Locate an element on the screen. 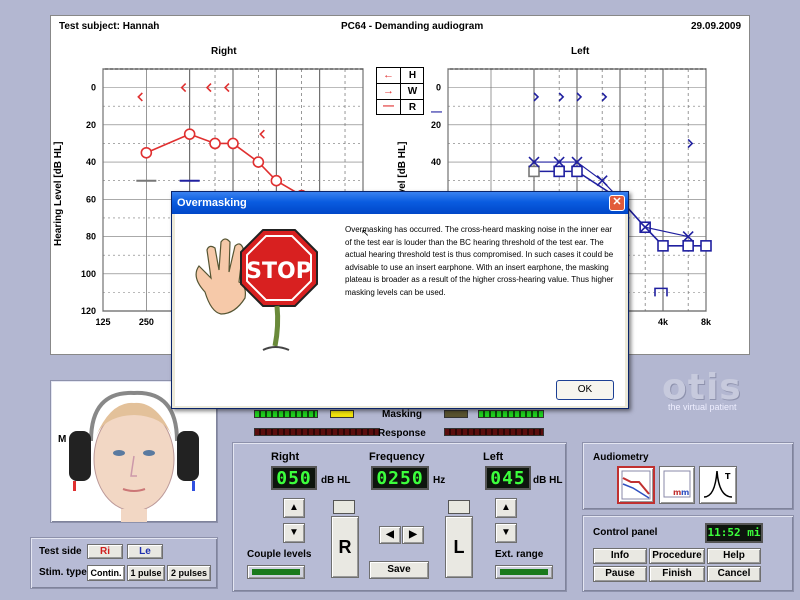  right-level-up-button: ▲ is located at coordinates (294, 508).